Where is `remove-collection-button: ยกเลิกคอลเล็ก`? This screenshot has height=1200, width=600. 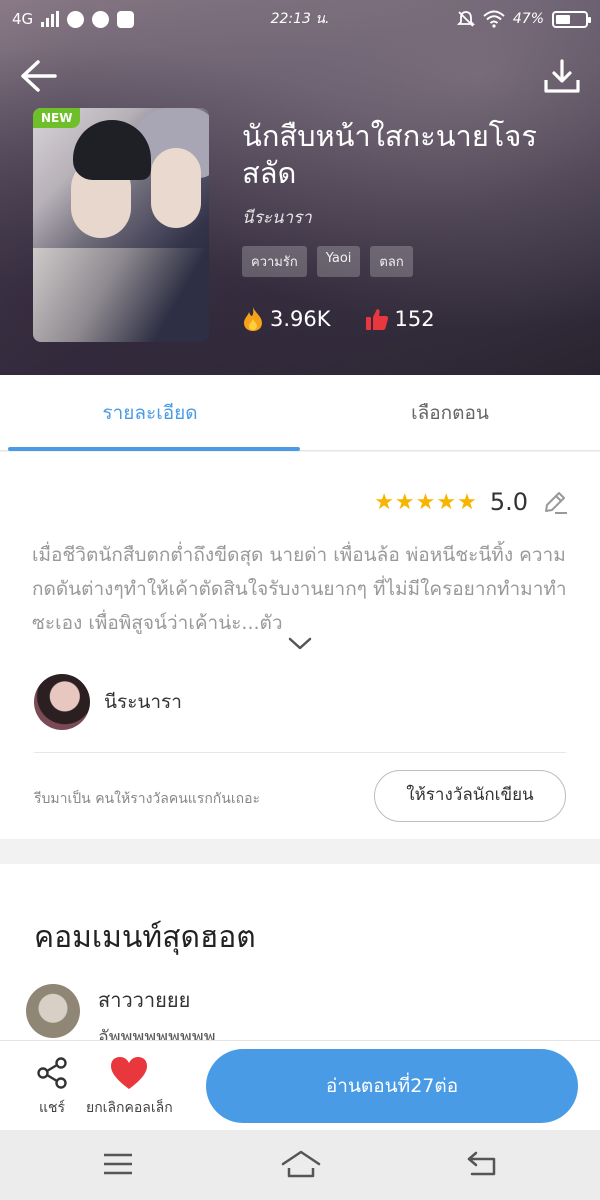 remove-collection-button: ยกเลิกคอลเล็ก is located at coordinates (129, 1087).